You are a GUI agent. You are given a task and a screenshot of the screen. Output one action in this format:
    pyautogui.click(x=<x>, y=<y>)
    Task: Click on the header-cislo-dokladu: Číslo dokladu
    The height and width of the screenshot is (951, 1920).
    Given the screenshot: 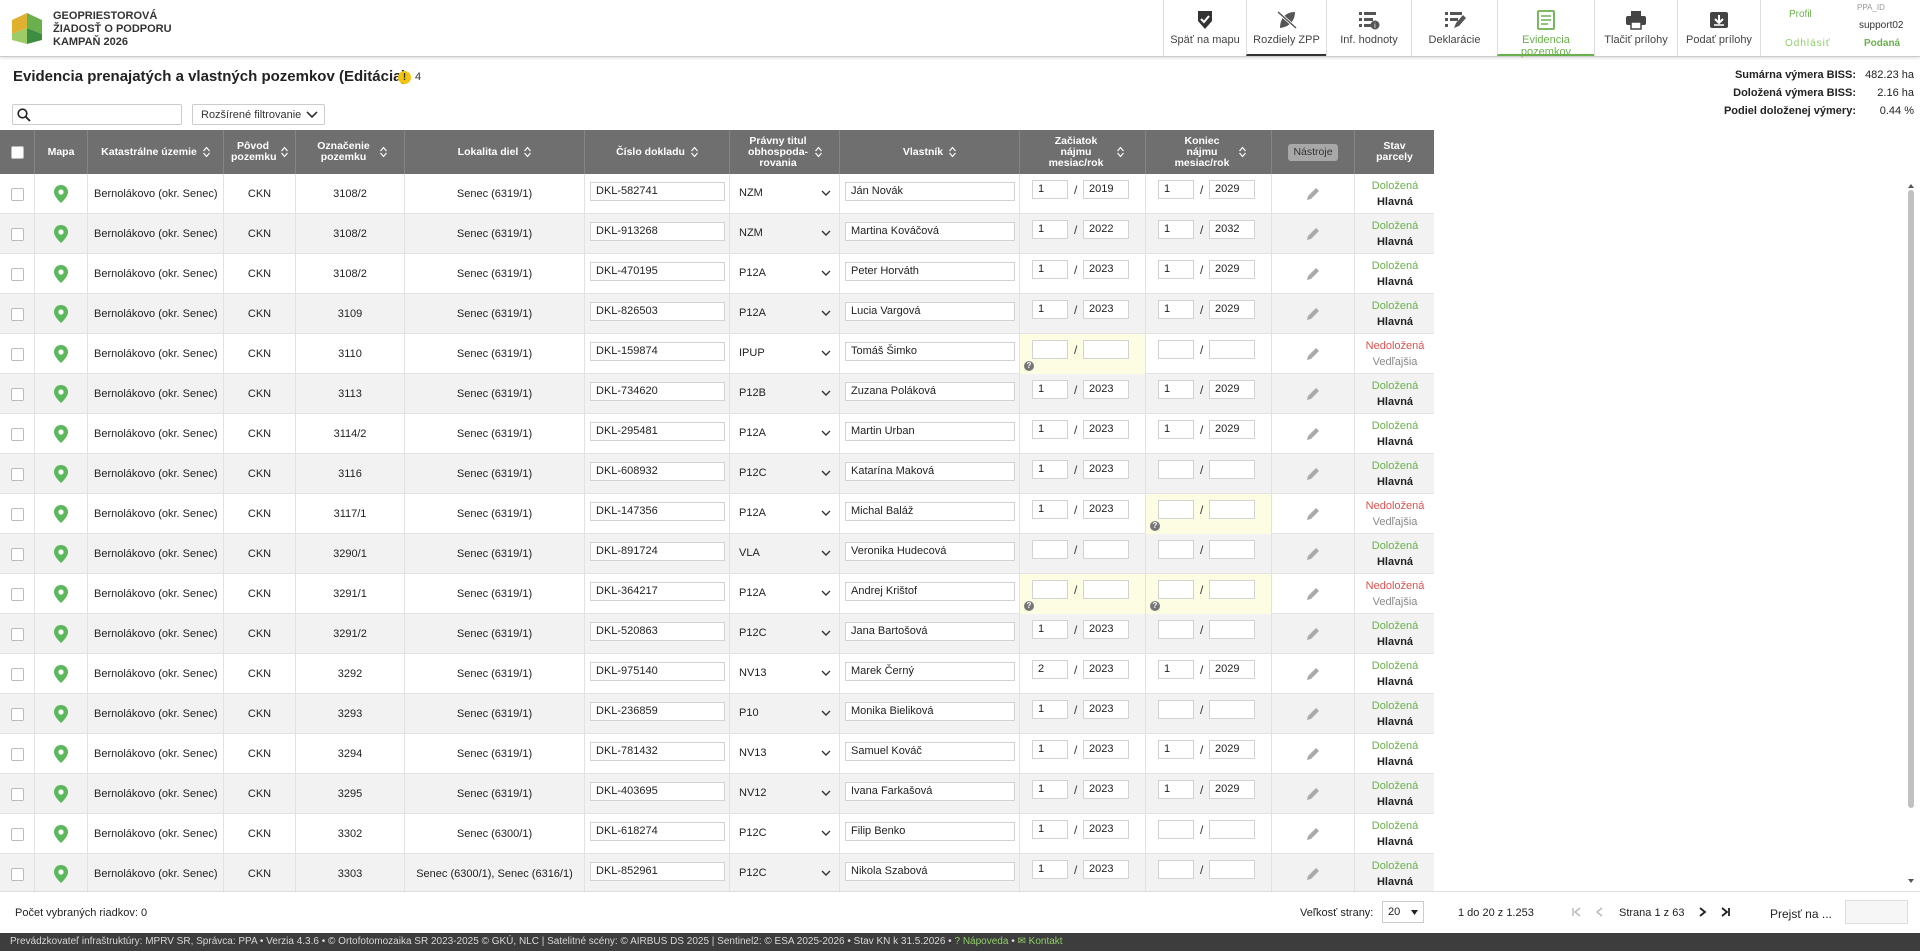 What is the action you would take?
    pyautogui.click(x=657, y=152)
    